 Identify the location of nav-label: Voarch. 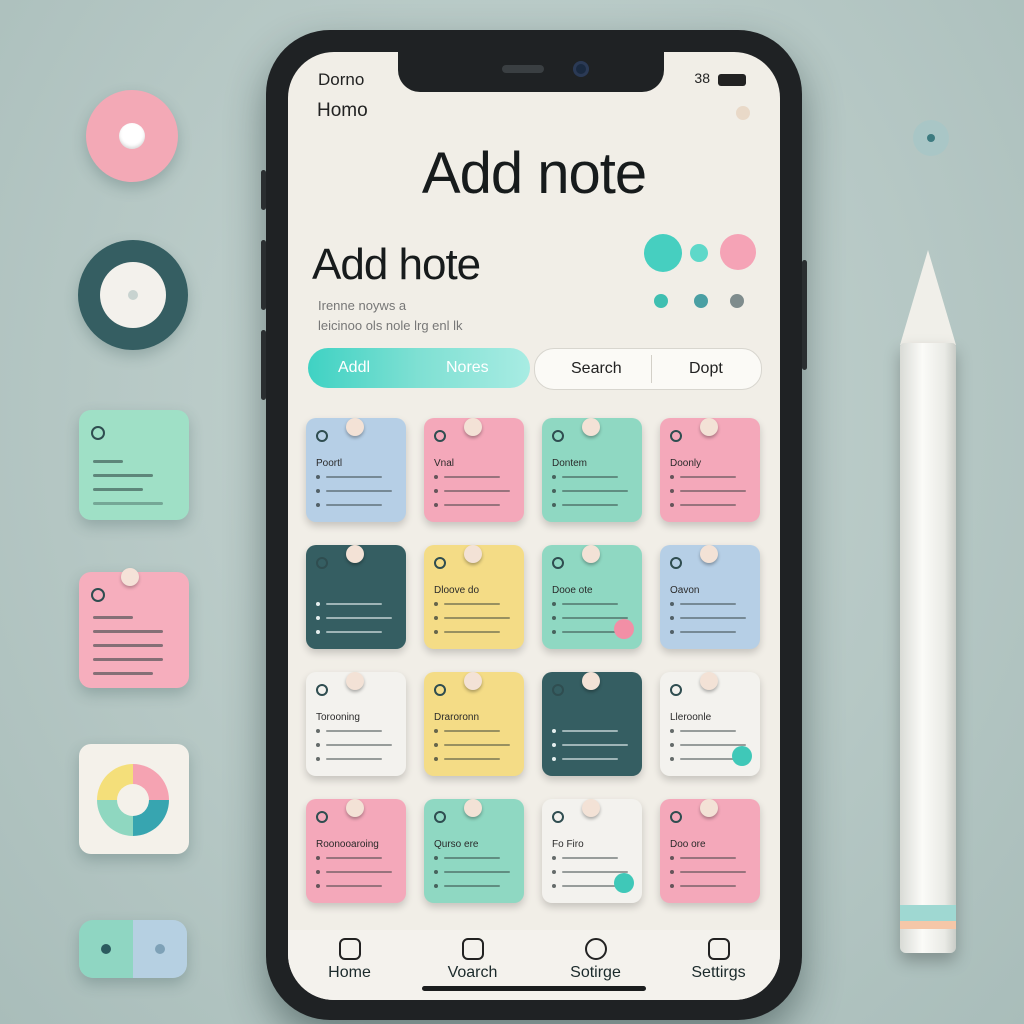
(472, 972).